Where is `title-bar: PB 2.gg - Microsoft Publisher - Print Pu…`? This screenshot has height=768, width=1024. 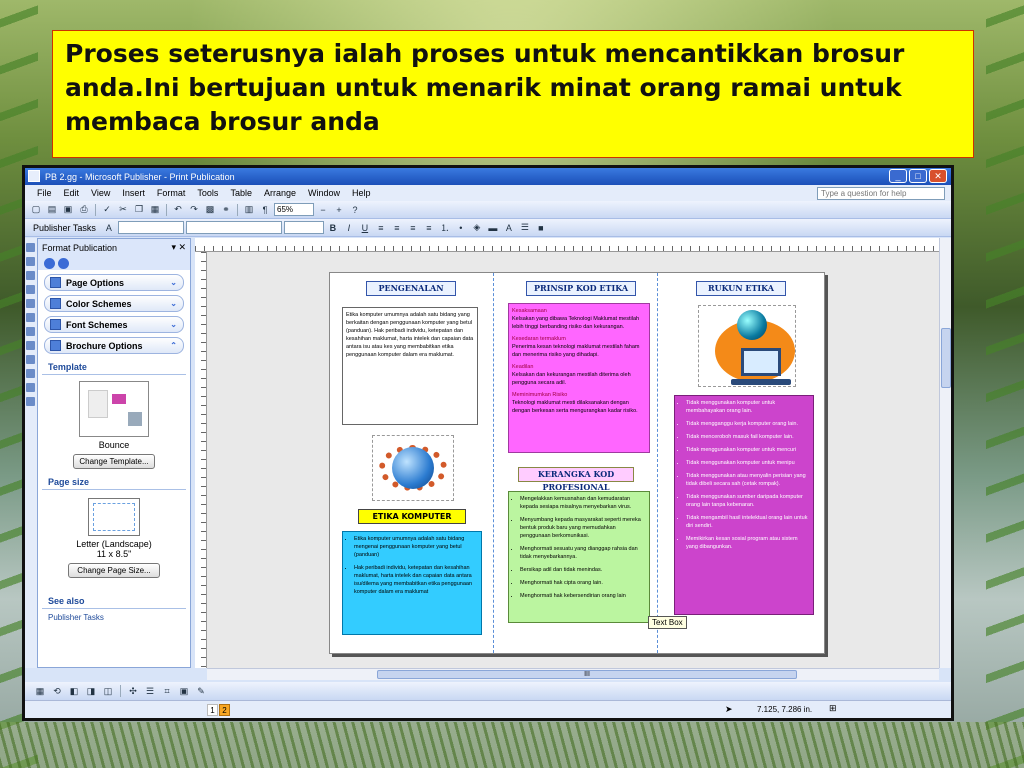 title-bar: PB 2.gg - Microsoft Publisher - Print Pu… is located at coordinates (488, 176).